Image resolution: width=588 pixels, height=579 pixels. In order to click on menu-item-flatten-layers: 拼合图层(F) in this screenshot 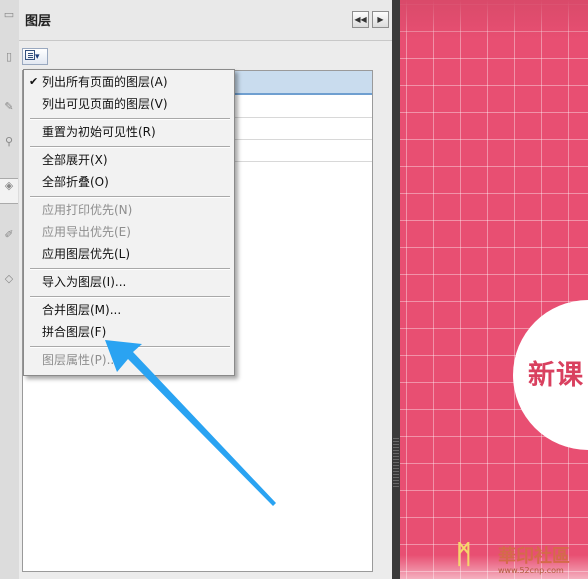, I will do `click(129, 332)`.